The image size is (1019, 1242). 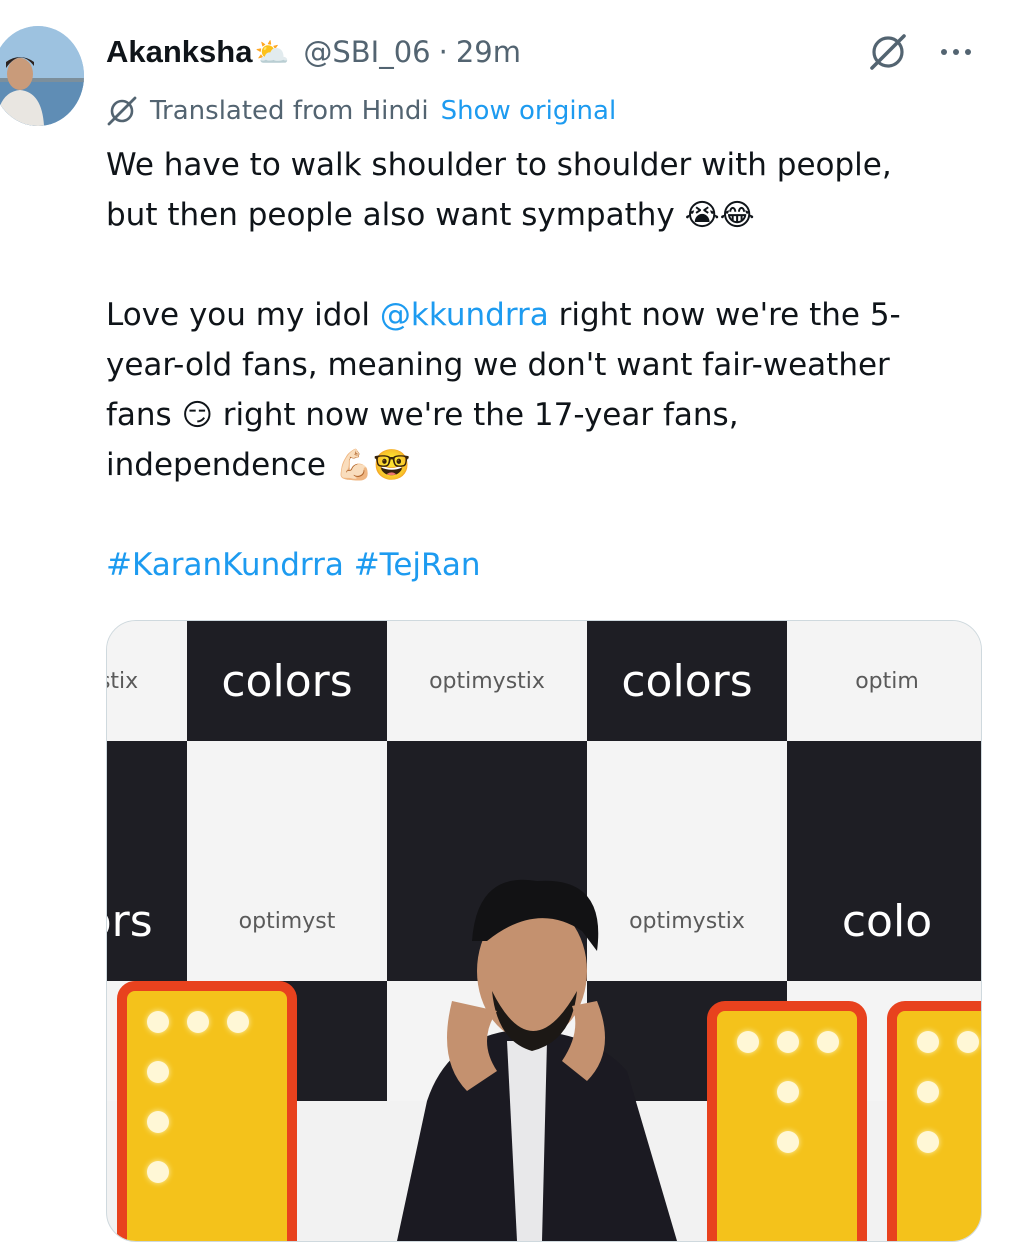 I want to click on tweet-line: but then people also want sympathy 😭😂, so click(x=556, y=215).